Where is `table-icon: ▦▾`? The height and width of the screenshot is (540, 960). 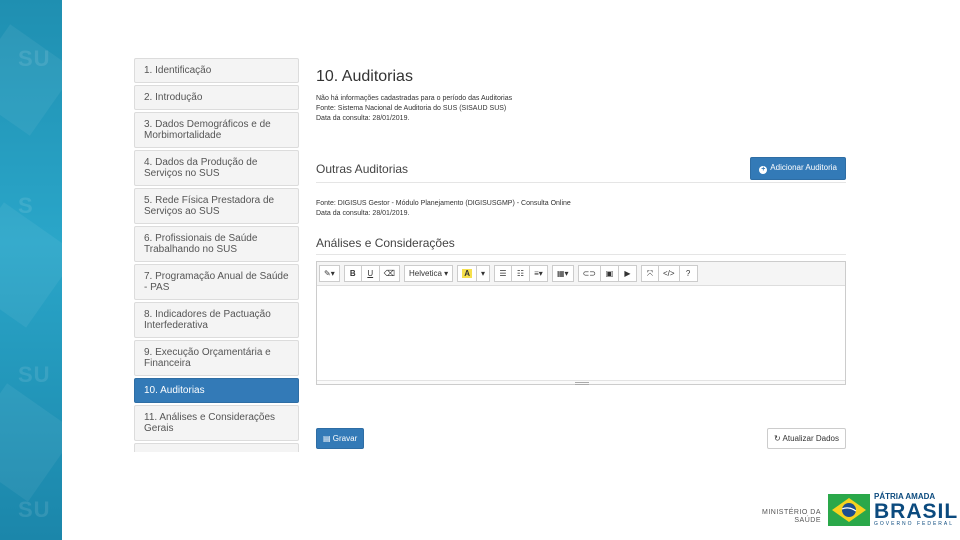 table-icon: ▦▾ is located at coordinates (562, 273).